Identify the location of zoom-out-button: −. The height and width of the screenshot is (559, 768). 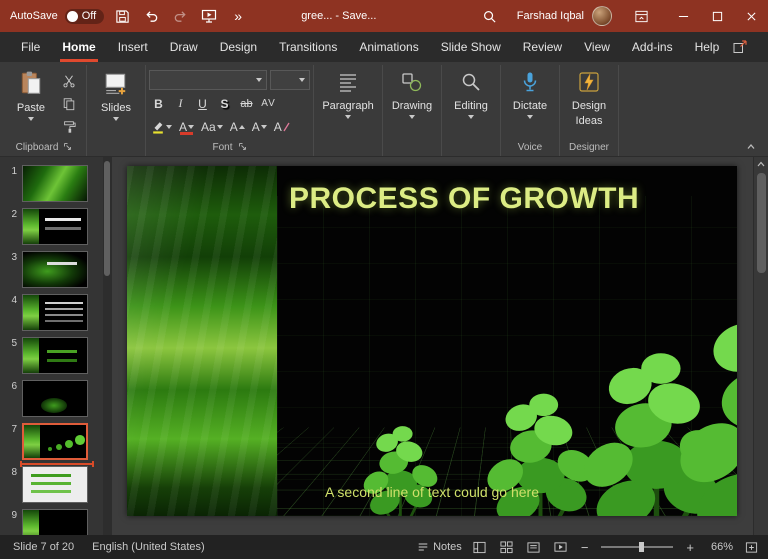
(585, 547).